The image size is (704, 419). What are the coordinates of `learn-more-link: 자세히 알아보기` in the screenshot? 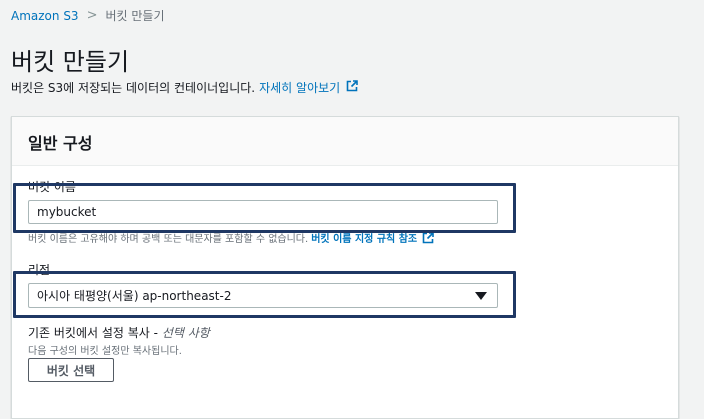 It's located at (308, 87).